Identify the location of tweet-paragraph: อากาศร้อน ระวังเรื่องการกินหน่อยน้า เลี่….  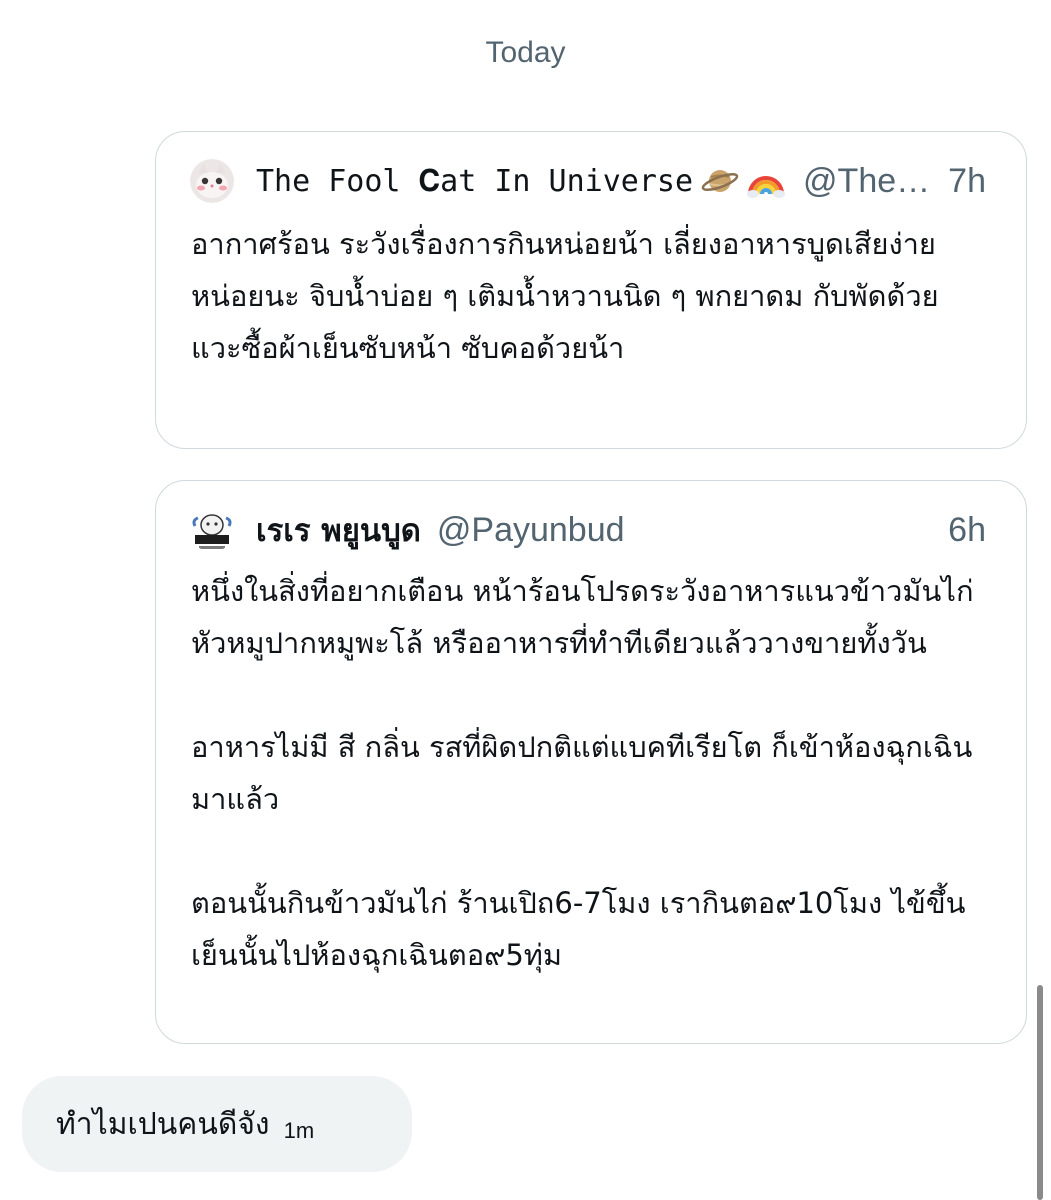
(565, 296).